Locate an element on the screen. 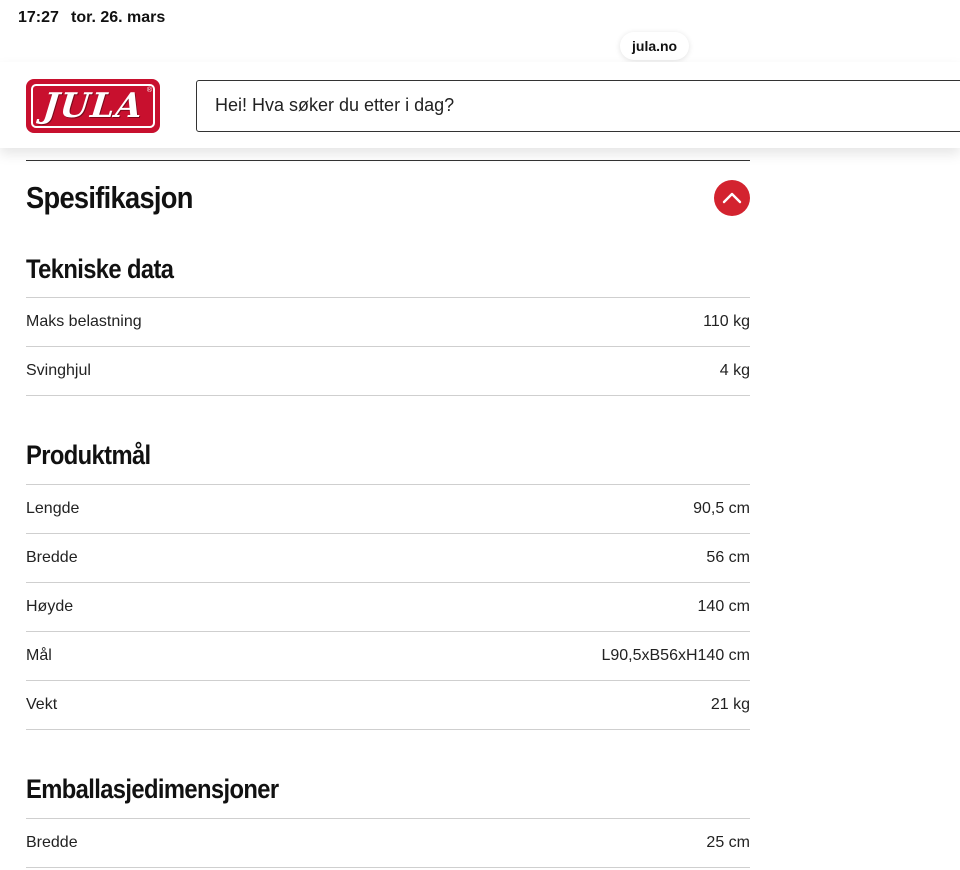  spec-value: L90,5xB56xH140 cm is located at coordinates (675, 655).